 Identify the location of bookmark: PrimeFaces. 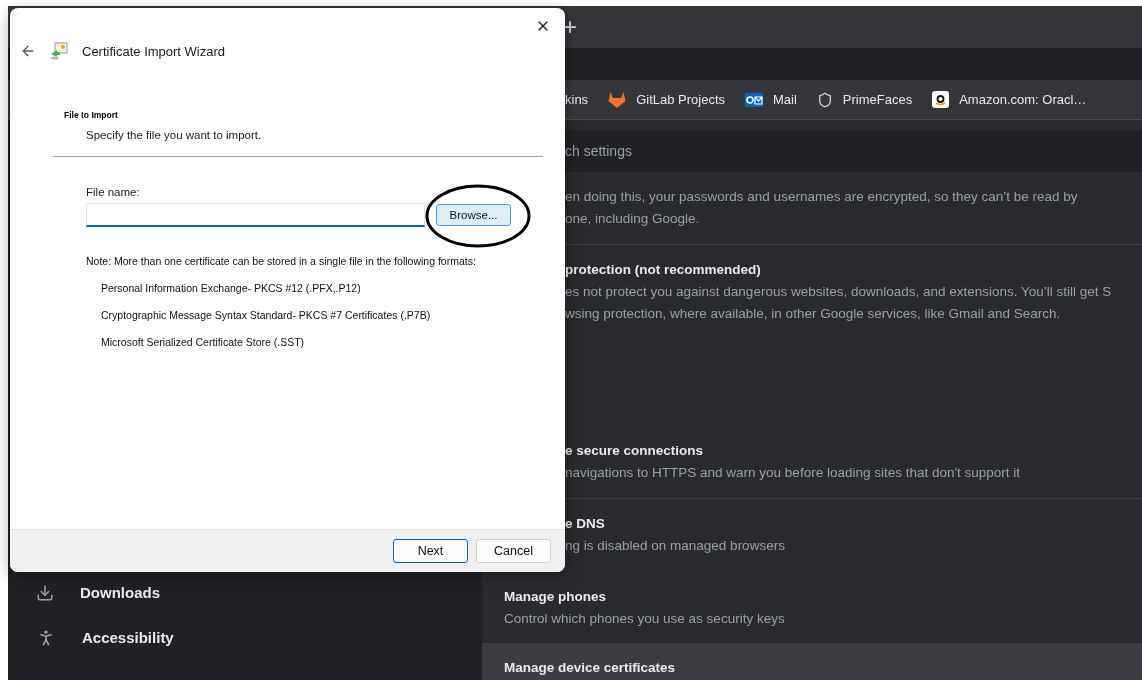
(864, 99).